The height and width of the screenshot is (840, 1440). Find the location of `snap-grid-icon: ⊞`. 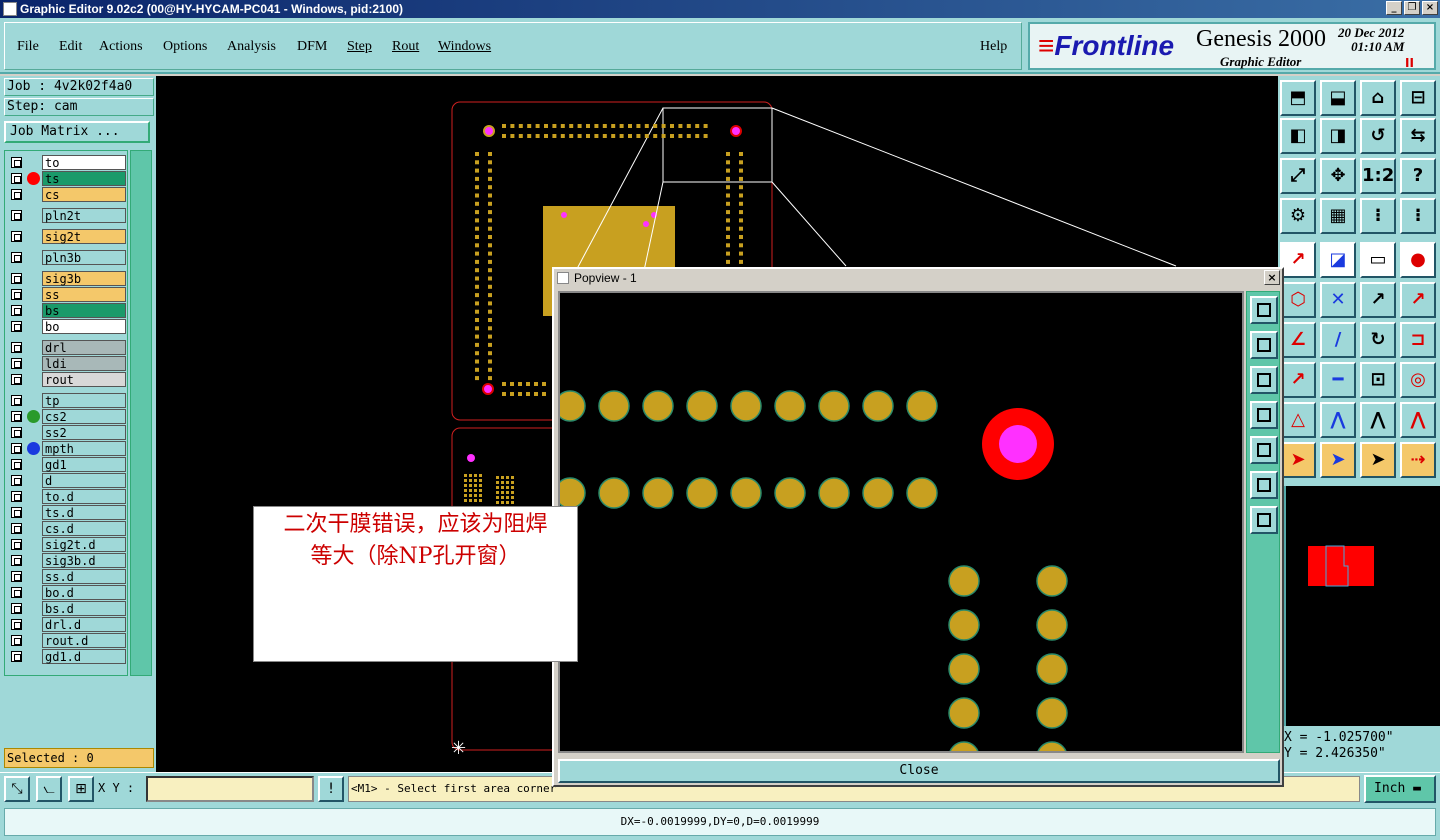

snap-grid-icon: ⊞ is located at coordinates (81, 789).